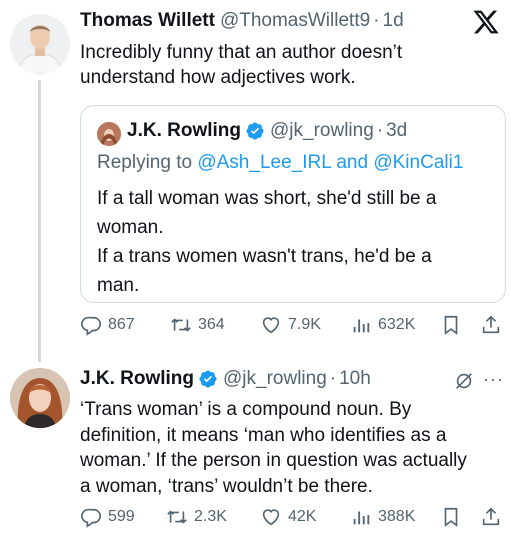  What do you see at coordinates (121, 516) in the screenshot?
I see `reply-count: 599` at bounding box center [121, 516].